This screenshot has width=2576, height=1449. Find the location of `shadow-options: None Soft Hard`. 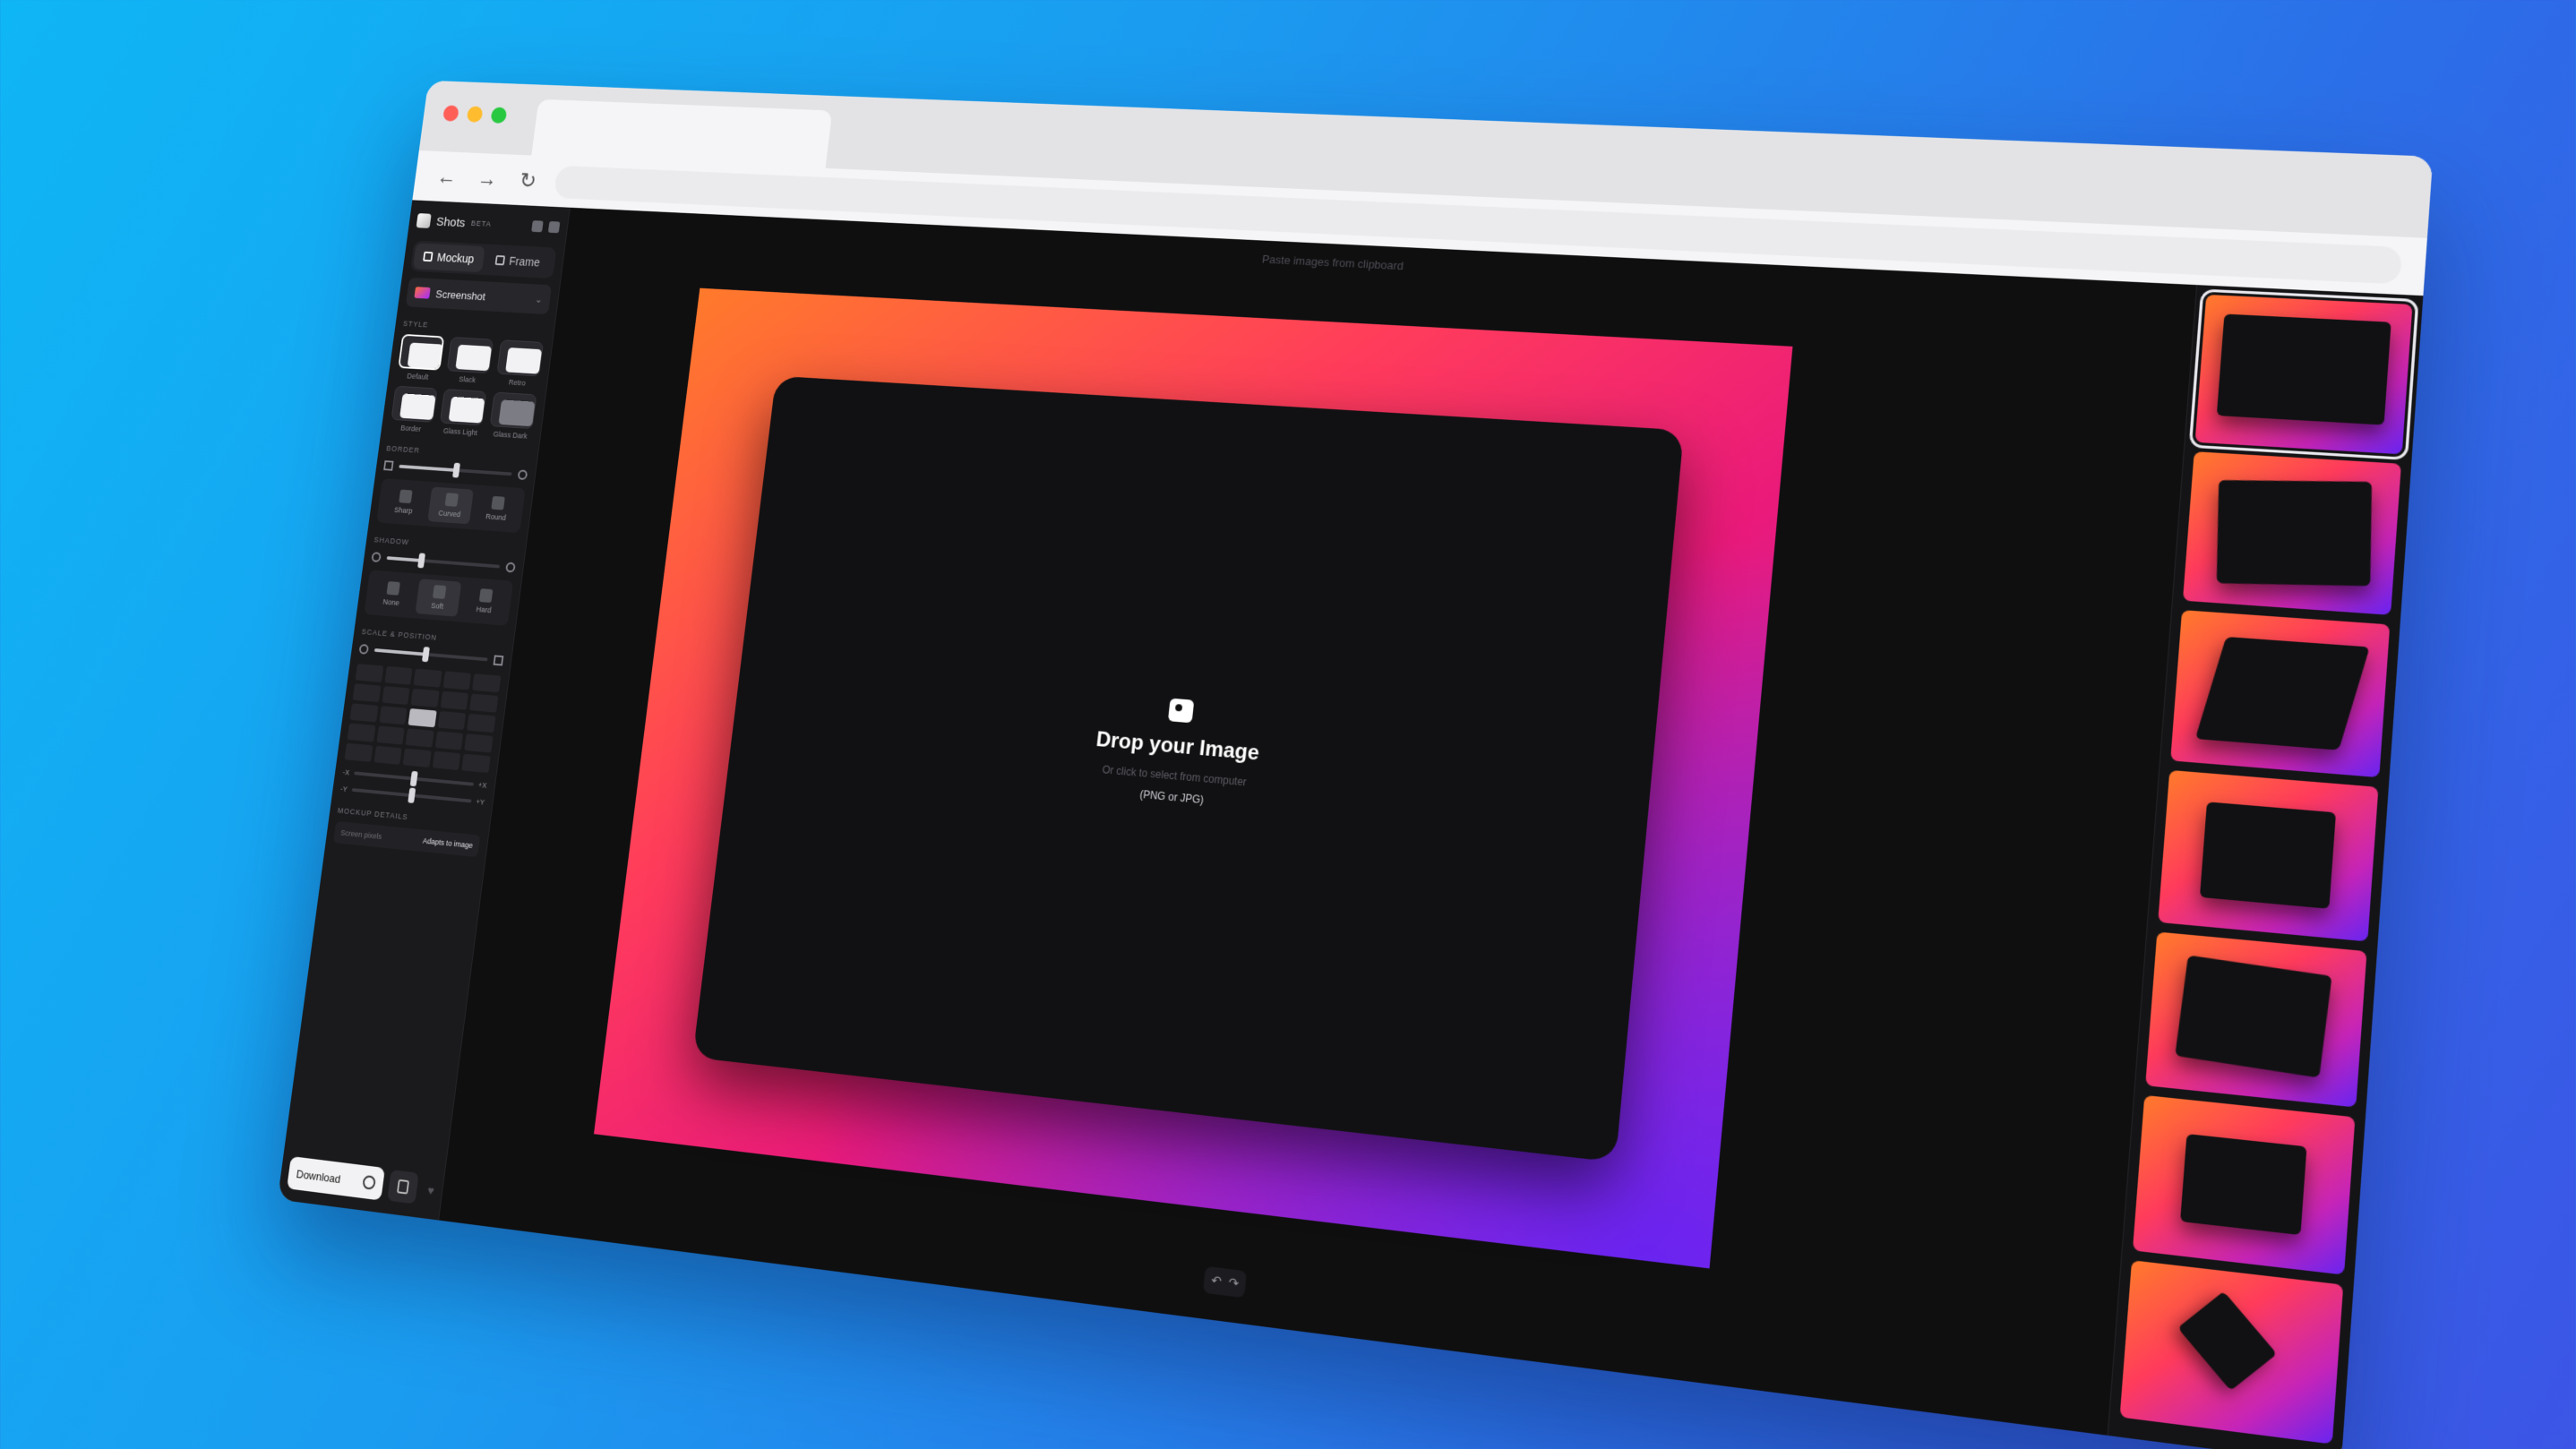

shadow-options: None Soft Hard is located at coordinates (439, 598).